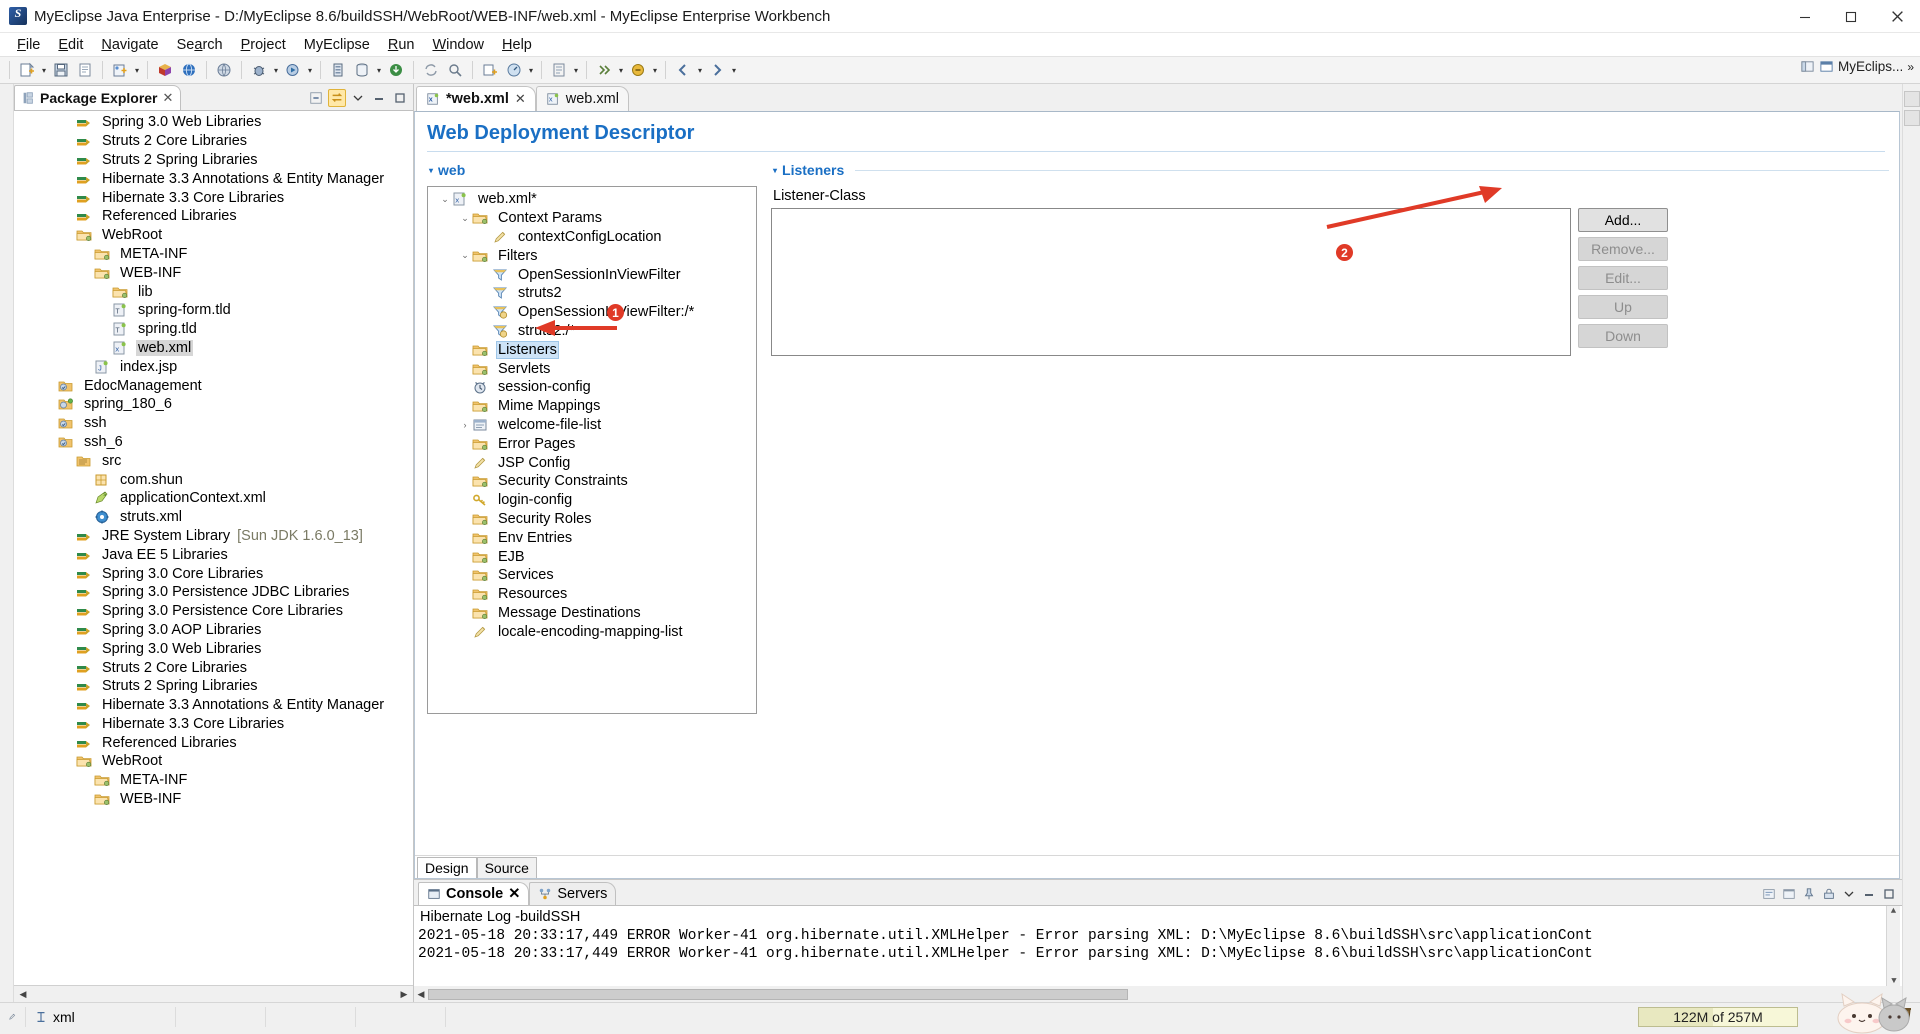  What do you see at coordinates (213, 686) in the screenshot?
I see `explorer-tree-item: Struts 2 Spring Libraries` at bounding box center [213, 686].